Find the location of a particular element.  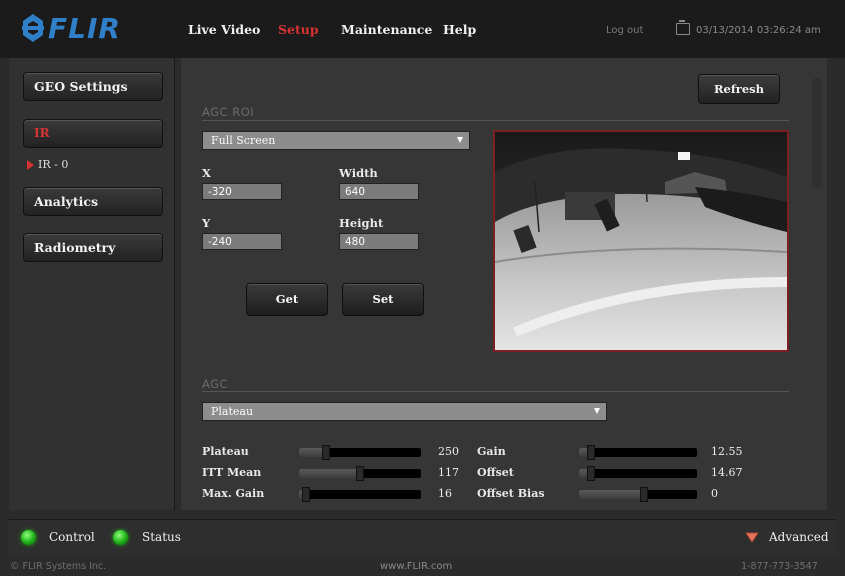

width-label: Width is located at coordinates (358, 173).